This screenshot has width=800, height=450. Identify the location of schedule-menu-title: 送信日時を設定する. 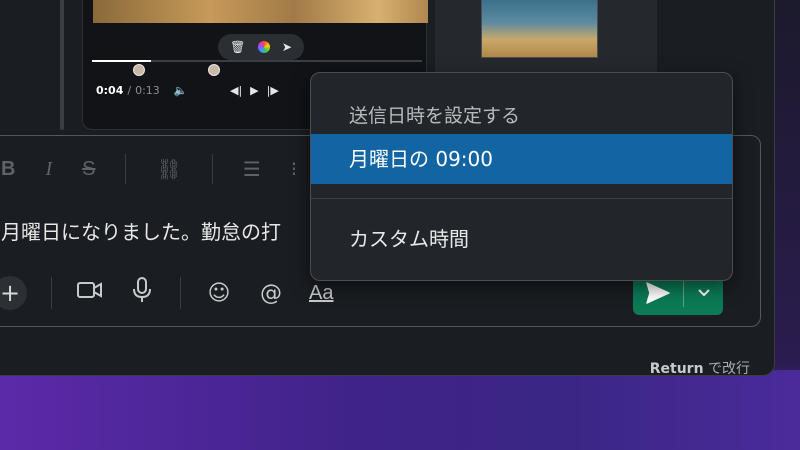
(435, 116).